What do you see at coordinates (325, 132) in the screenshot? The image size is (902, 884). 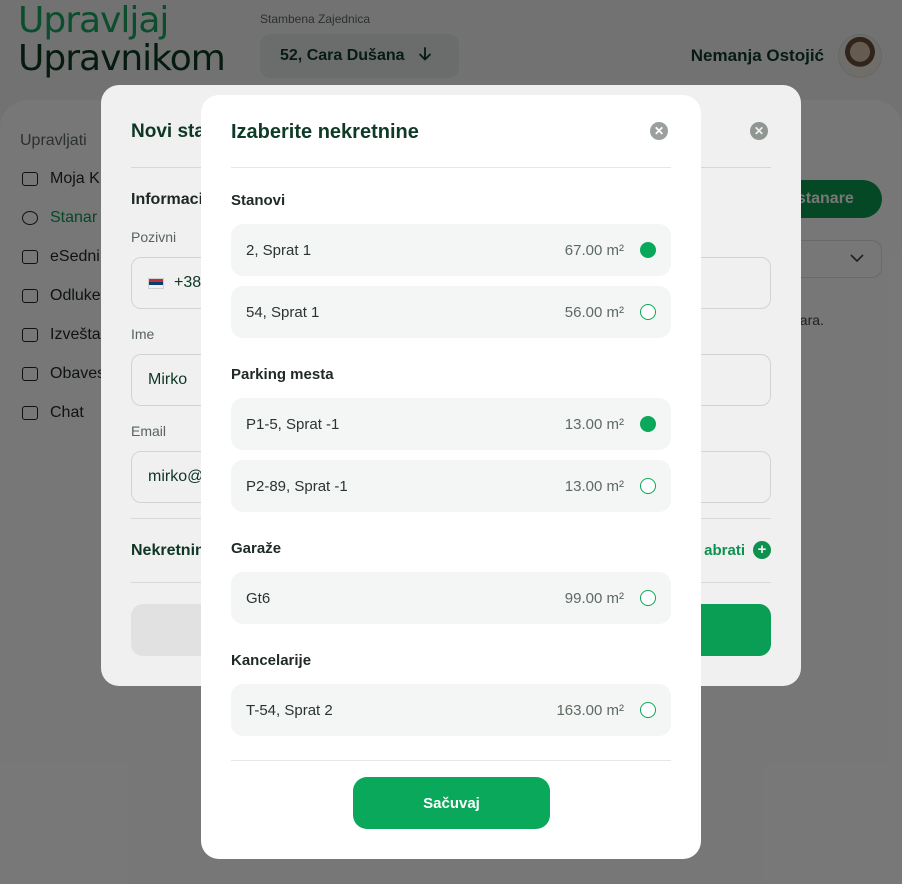 I see `modal-title: Izaberite nekretnine` at bounding box center [325, 132].